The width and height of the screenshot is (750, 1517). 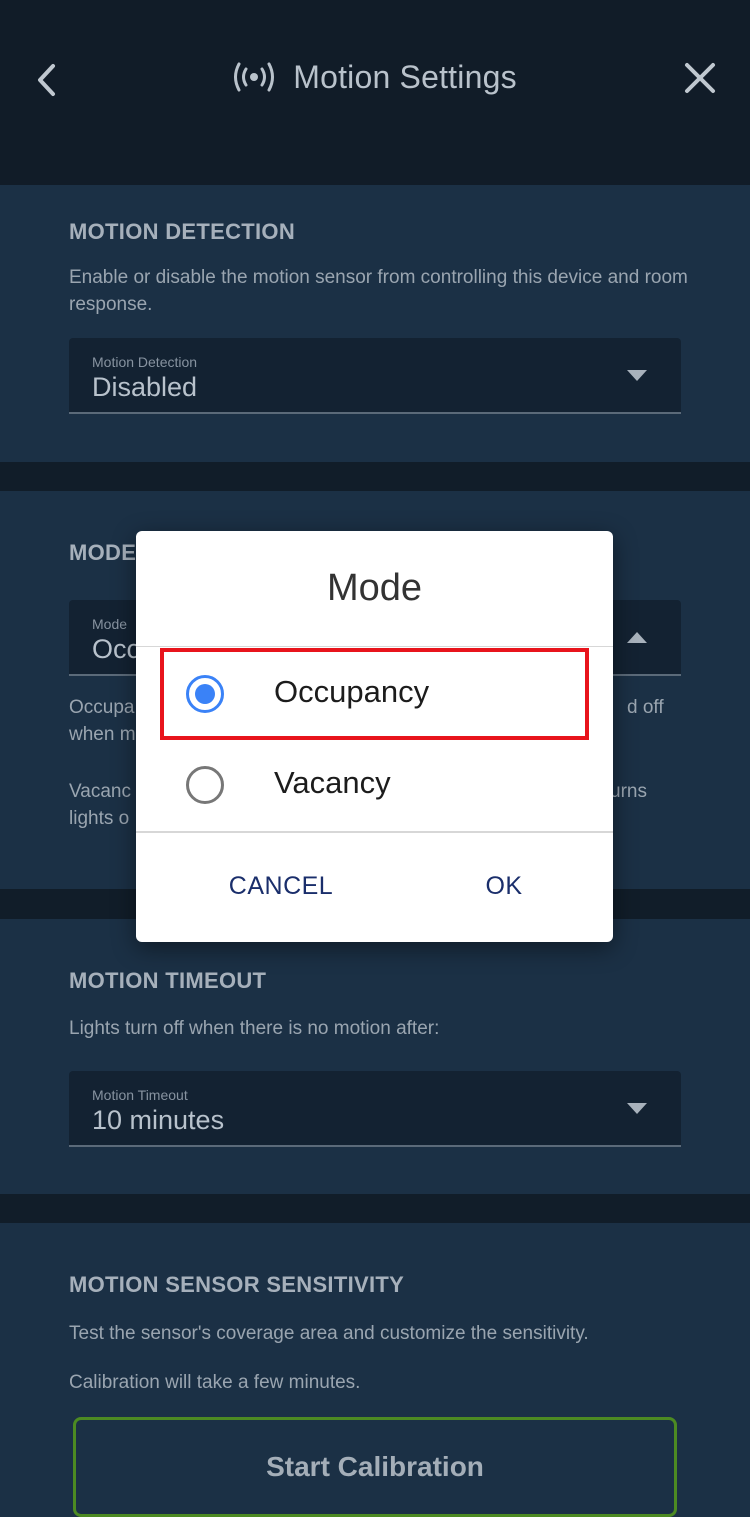 What do you see at coordinates (332, 782) in the screenshot?
I see `option-label: Vacancy` at bounding box center [332, 782].